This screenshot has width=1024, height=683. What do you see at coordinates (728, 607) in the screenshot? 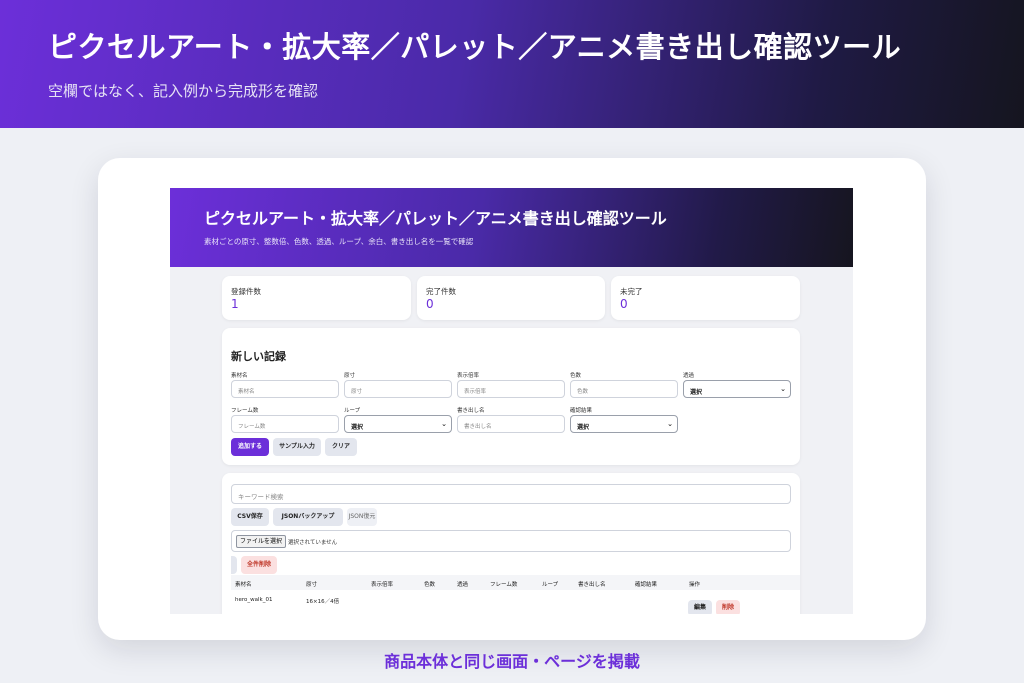
I see `delete-button: 削除` at bounding box center [728, 607].